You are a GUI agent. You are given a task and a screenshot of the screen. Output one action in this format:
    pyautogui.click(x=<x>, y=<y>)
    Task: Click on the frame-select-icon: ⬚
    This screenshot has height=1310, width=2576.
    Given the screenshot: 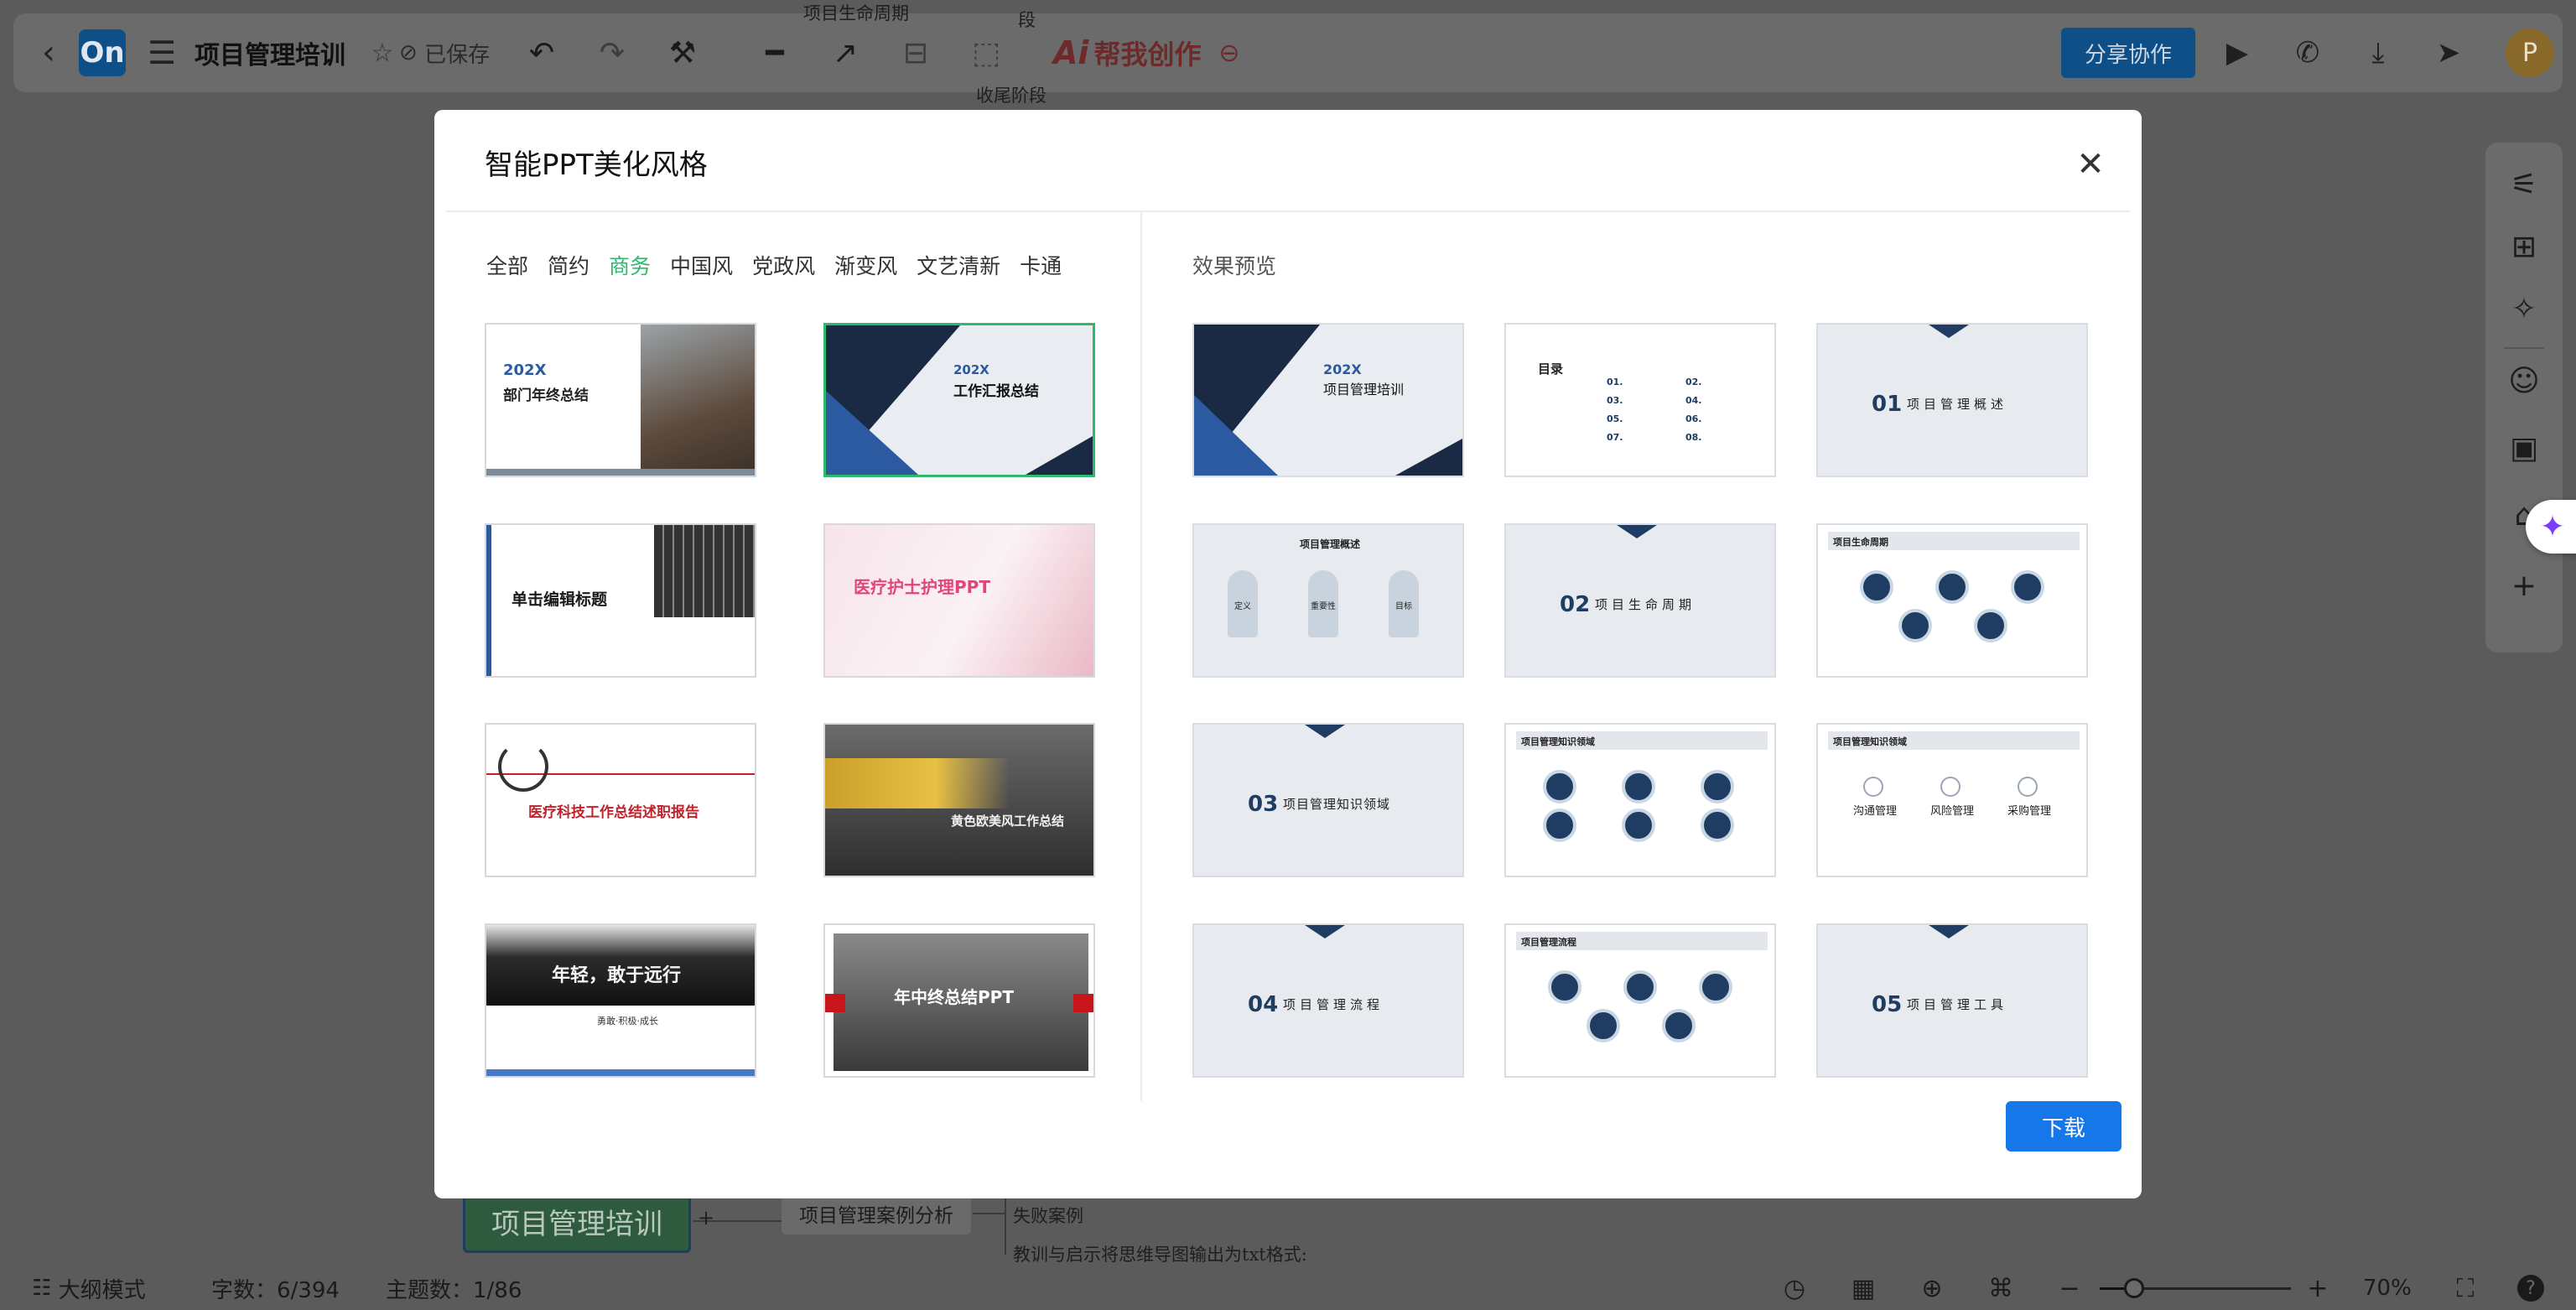 What is the action you would take?
    pyautogui.click(x=986, y=52)
    